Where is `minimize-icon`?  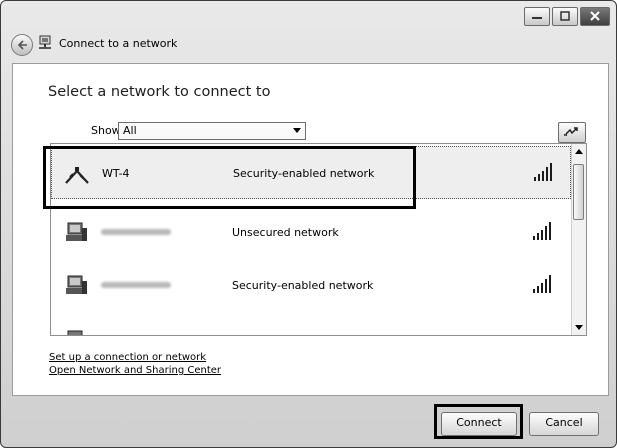
minimize-icon is located at coordinates (537, 18).